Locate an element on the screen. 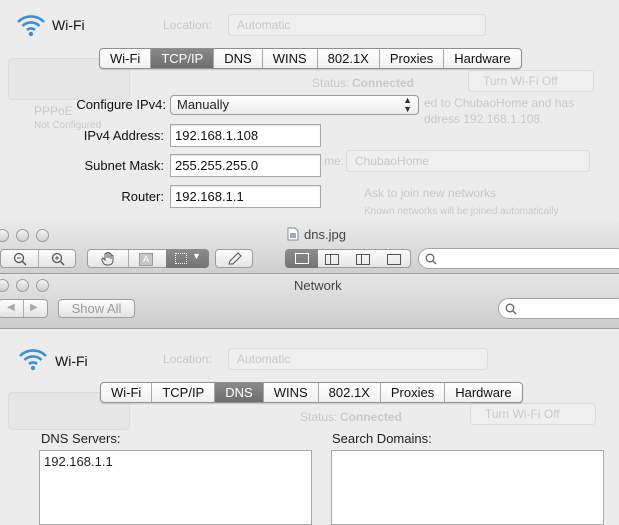 The image size is (619, 525). nav-buttons: ◀ ▶ is located at coordinates (24, 308).